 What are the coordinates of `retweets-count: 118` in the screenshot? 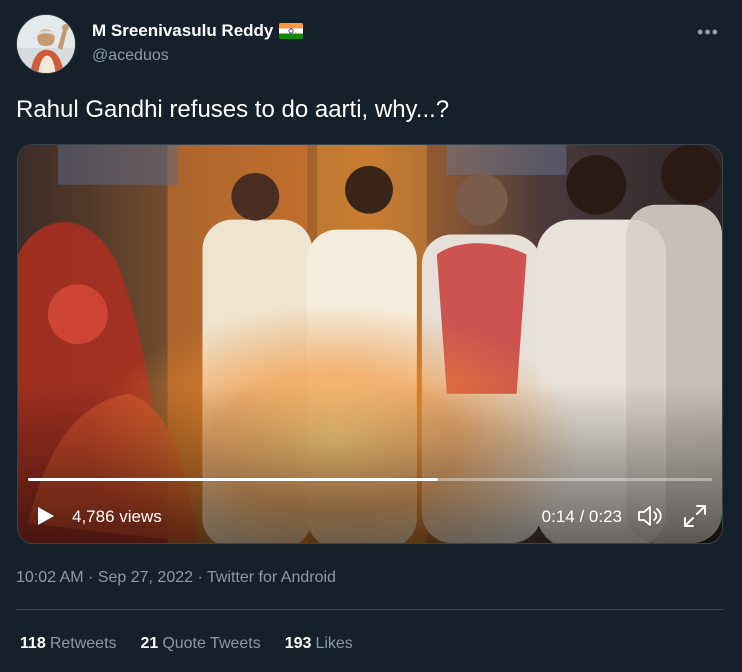 It's located at (33, 643).